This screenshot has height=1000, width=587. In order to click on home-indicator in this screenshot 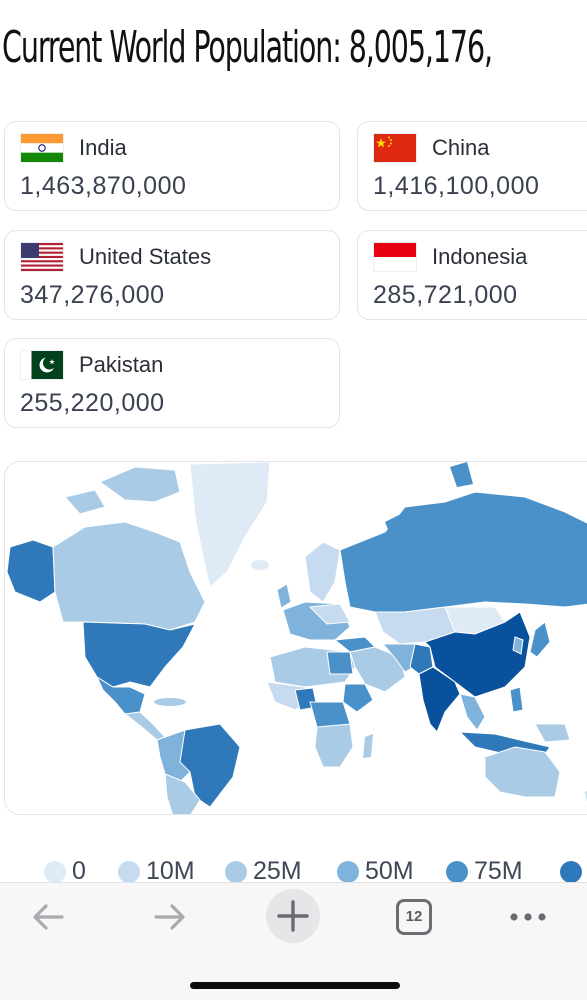, I will do `click(295, 985)`.